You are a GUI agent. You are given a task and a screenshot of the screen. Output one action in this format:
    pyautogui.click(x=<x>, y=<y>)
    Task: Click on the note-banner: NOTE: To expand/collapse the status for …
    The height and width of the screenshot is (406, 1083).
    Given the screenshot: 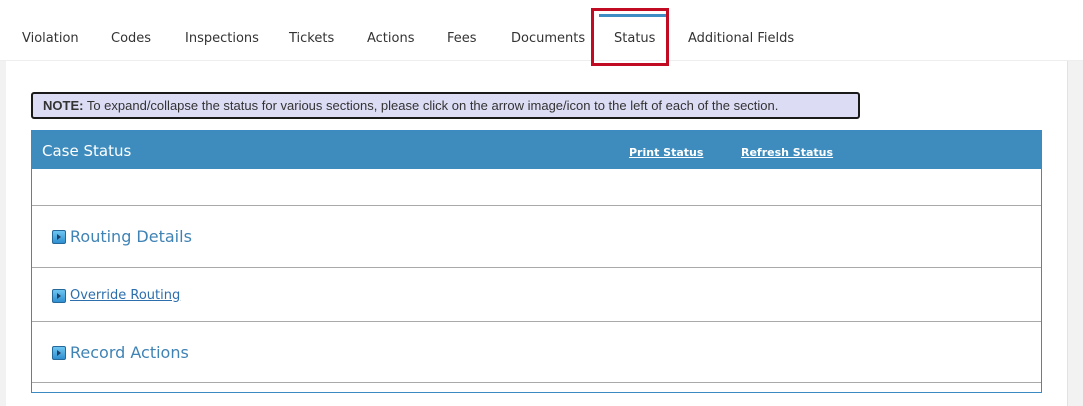 What is the action you would take?
    pyautogui.click(x=445, y=105)
    